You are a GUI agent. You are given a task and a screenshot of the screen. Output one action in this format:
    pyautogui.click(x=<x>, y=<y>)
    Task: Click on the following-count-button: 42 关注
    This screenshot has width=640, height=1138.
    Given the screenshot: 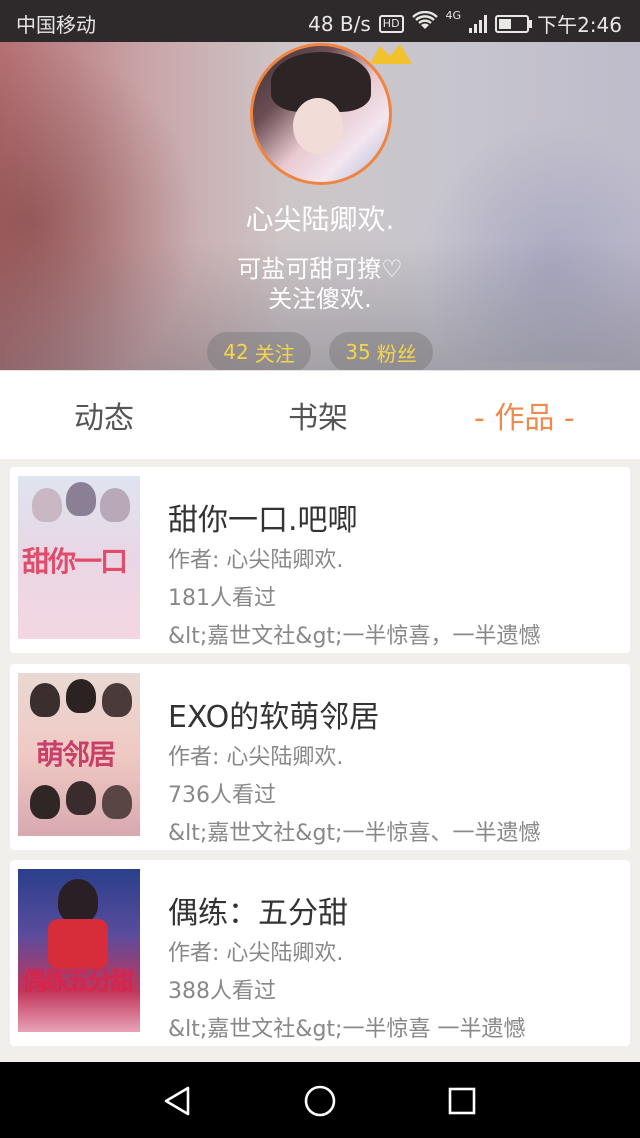 What is the action you would take?
    pyautogui.click(x=259, y=351)
    